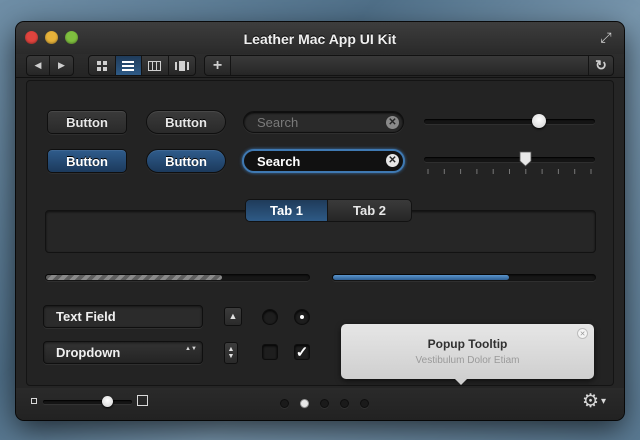  Describe the element at coordinates (87, 122) in the screenshot. I see `button-normal: Button` at that location.